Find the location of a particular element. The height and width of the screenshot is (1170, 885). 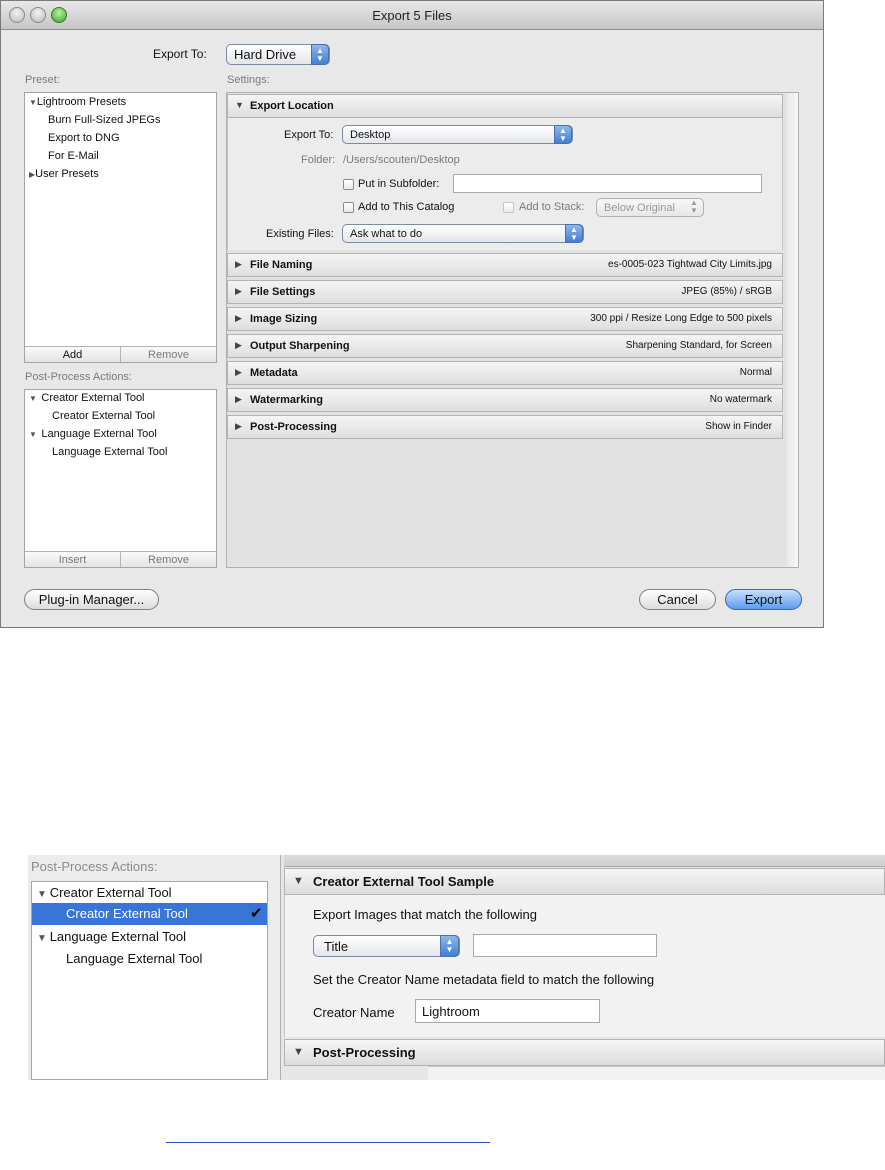

zoom-match-text: Export Images that match the following is located at coordinates (425, 914).